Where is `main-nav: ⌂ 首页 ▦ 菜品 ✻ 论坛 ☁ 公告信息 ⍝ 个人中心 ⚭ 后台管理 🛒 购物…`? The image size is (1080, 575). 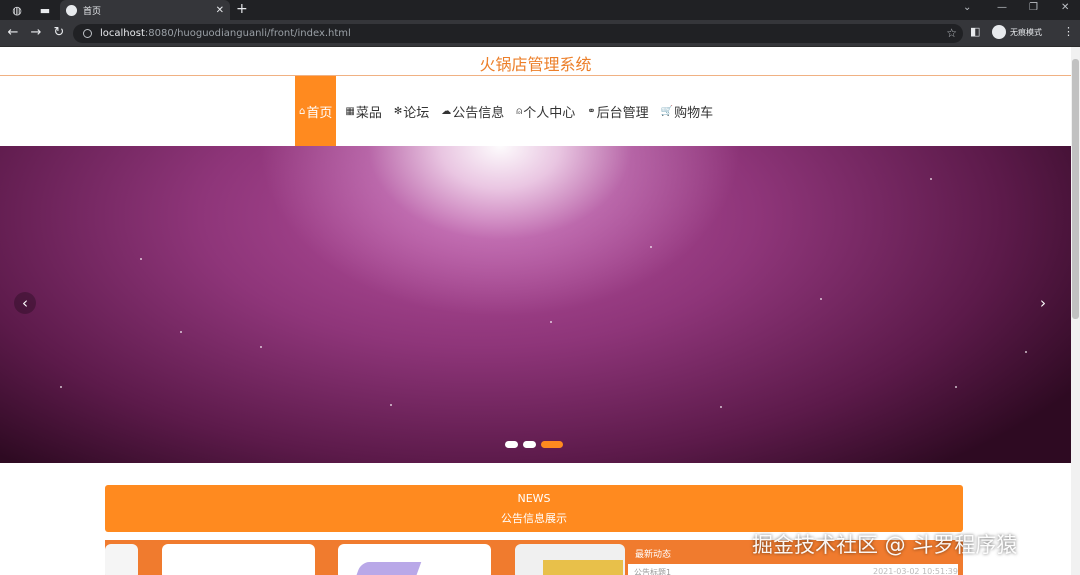 main-nav: ⌂ 首页 ▦ 菜品 ✻ 论坛 ☁ 公告信息 ⍝ 个人中心 ⚭ 后台管理 🛒 购物… is located at coordinates (508, 111).